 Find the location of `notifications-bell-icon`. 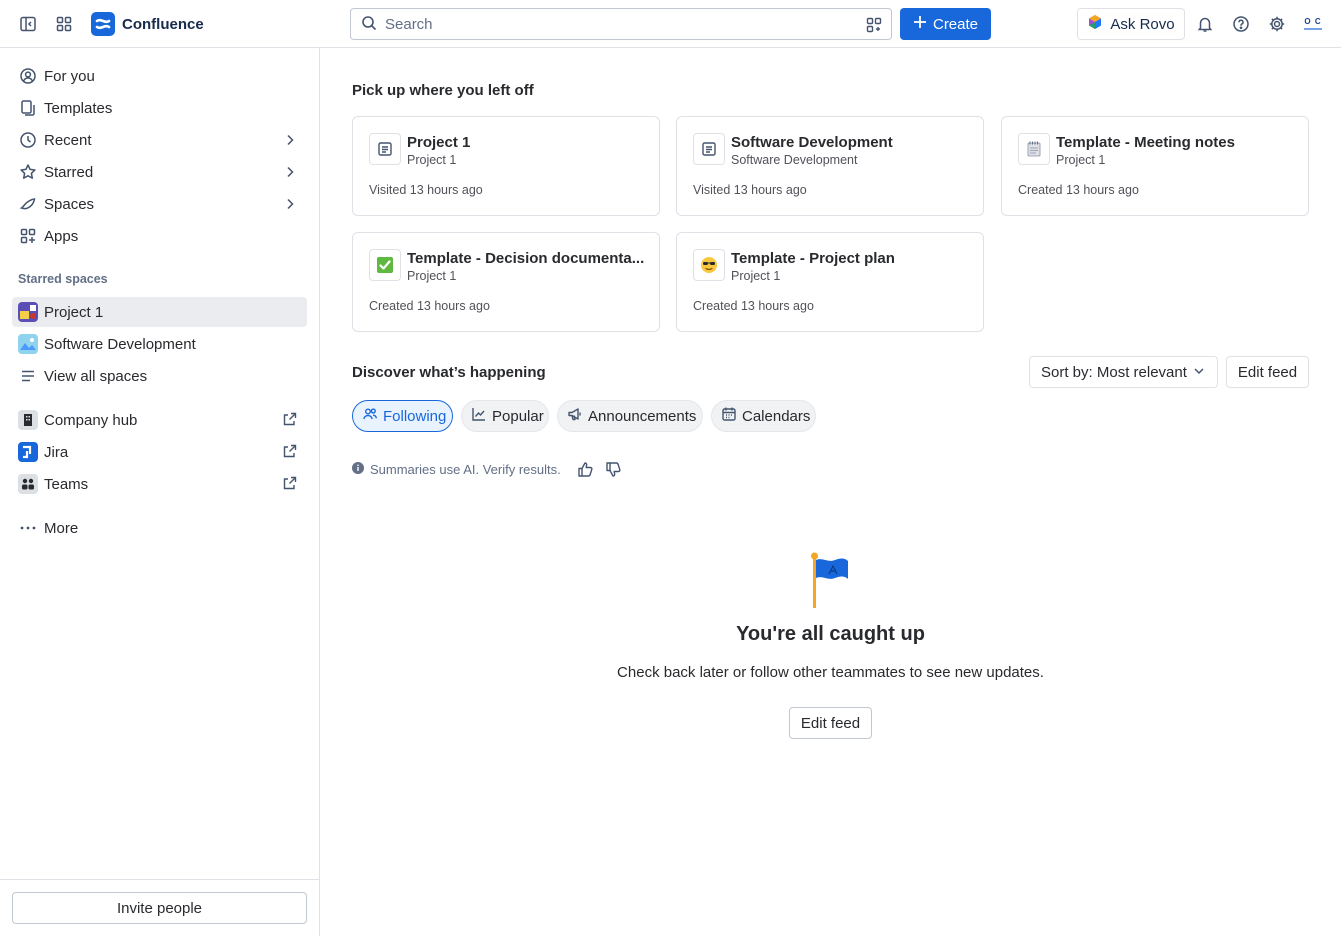

notifications-bell-icon is located at coordinates (1205, 24).